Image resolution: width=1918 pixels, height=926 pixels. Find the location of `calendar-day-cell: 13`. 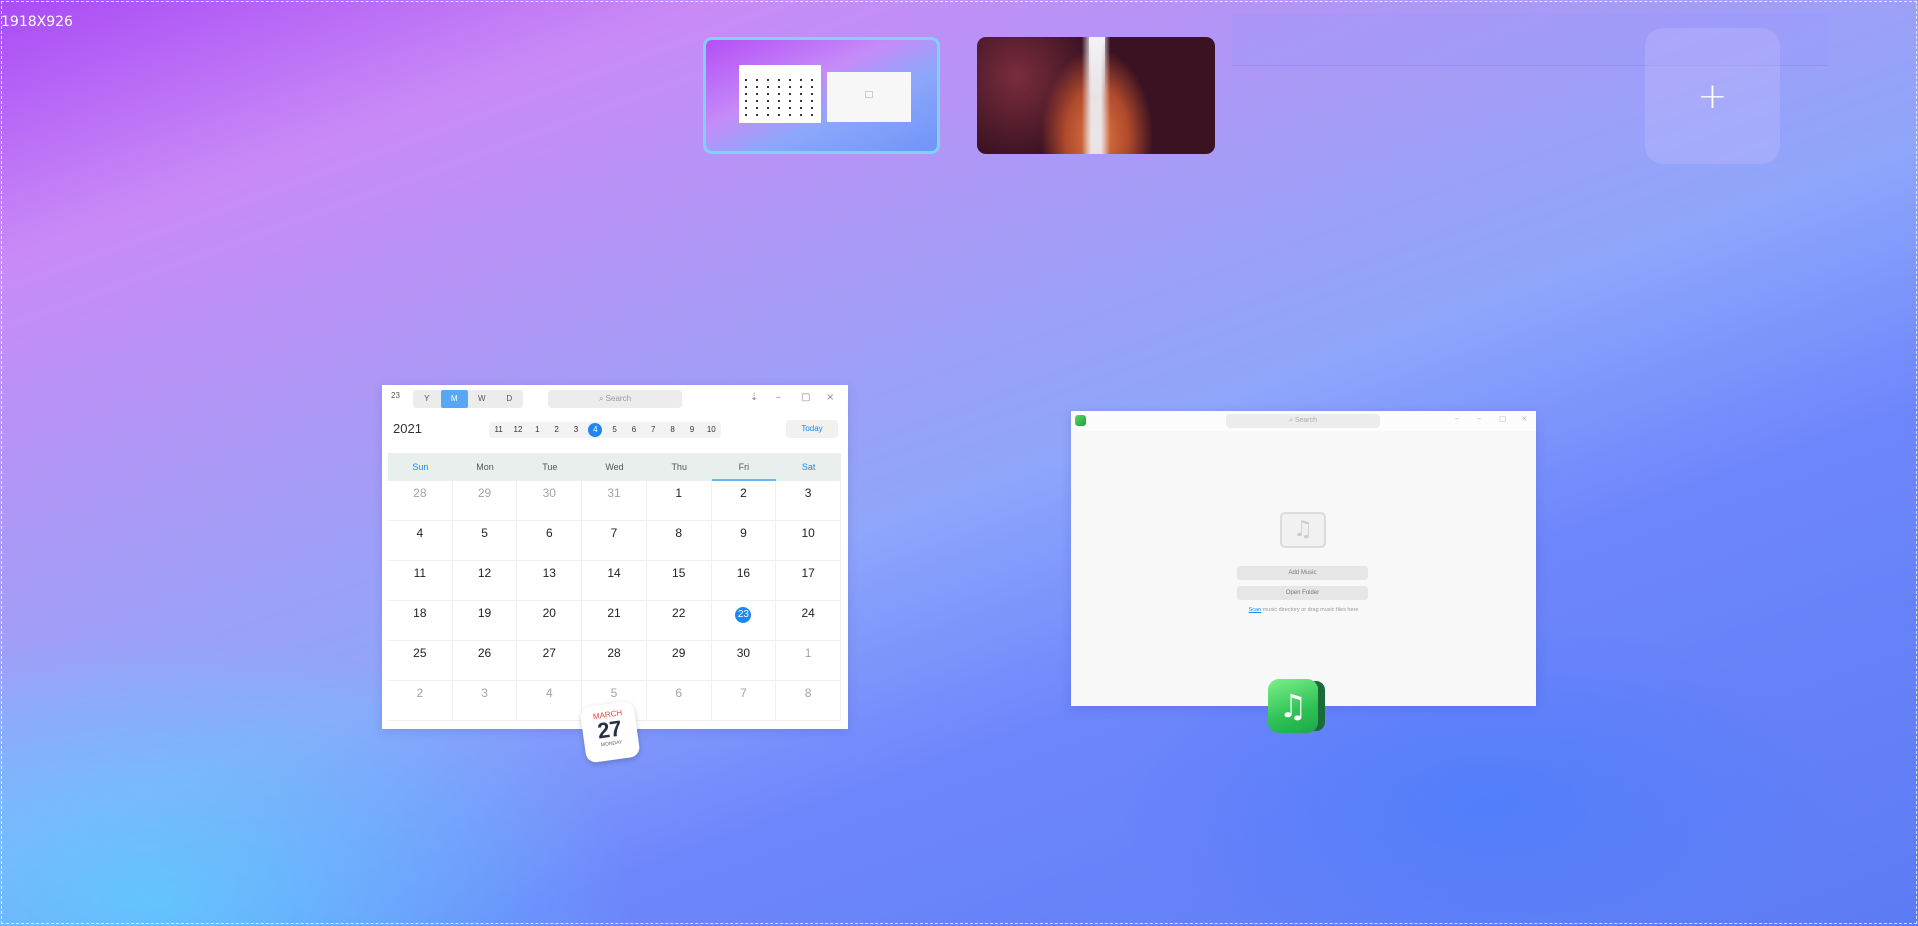

calendar-day-cell: 13 is located at coordinates (550, 581).